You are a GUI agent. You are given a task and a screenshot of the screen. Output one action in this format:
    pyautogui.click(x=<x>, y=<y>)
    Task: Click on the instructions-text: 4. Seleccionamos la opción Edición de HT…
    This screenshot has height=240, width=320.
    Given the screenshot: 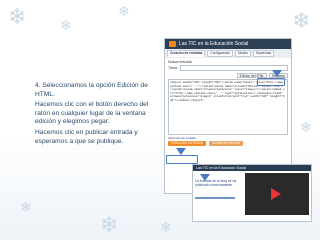 What is the action you would take?
    pyautogui.click(x=97, y=115)
    